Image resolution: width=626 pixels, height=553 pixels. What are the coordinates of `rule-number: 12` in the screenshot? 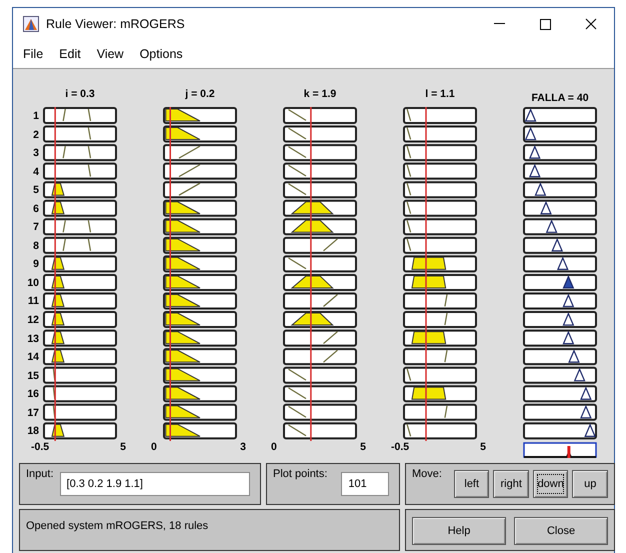 It's located at (33, 320).